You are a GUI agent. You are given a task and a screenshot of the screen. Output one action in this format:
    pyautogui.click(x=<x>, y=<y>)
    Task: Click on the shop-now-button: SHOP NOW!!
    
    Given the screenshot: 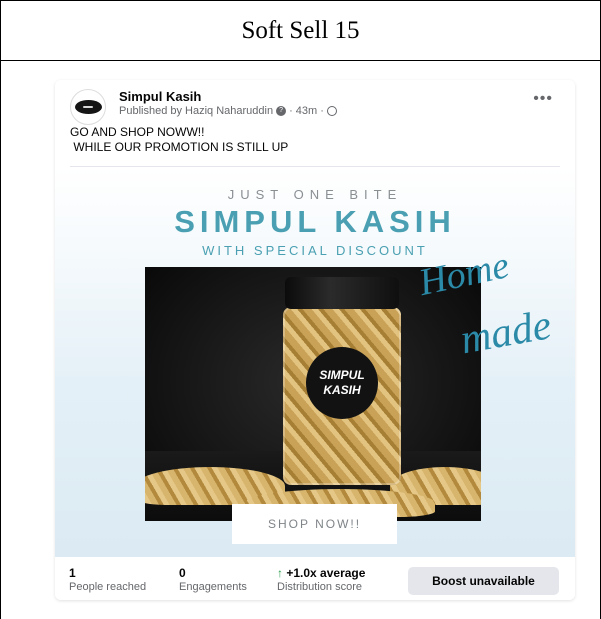 What is the action you would take?
    pyautogui.click(x=314, y=524)
    